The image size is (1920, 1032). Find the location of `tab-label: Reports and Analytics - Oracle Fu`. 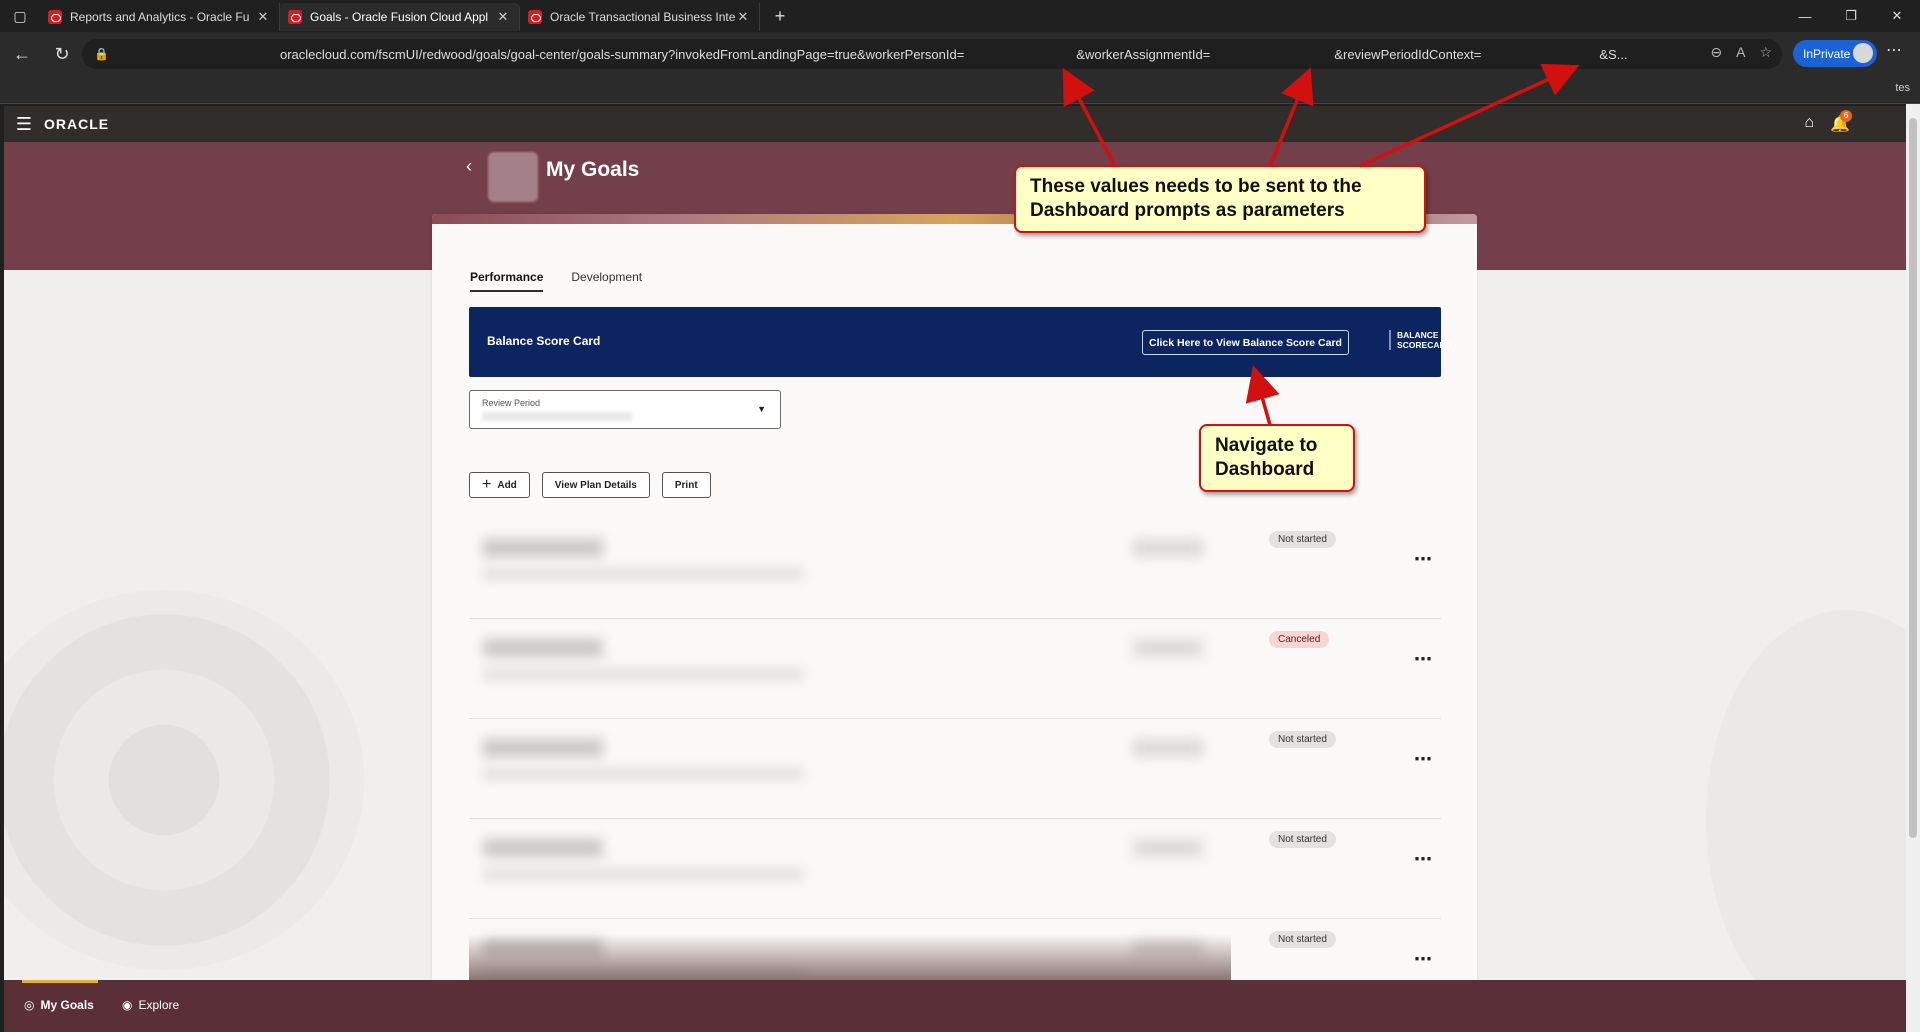

tab-label: Reports and Analytics - Oracle Fu is located at coordinates (160, 17).